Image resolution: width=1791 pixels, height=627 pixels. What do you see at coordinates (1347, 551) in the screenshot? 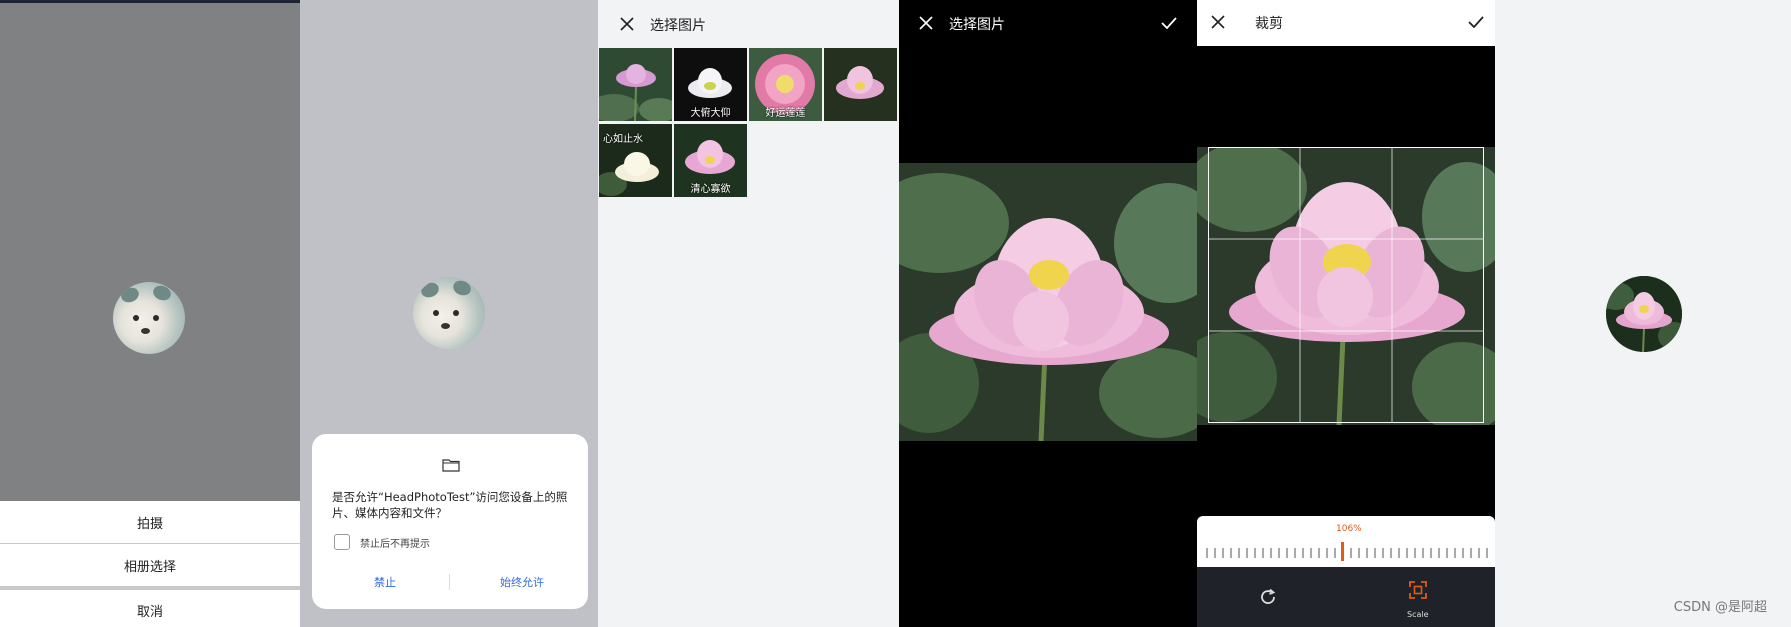
I see `ruler-ticks` at bounding box center [1347, 551].